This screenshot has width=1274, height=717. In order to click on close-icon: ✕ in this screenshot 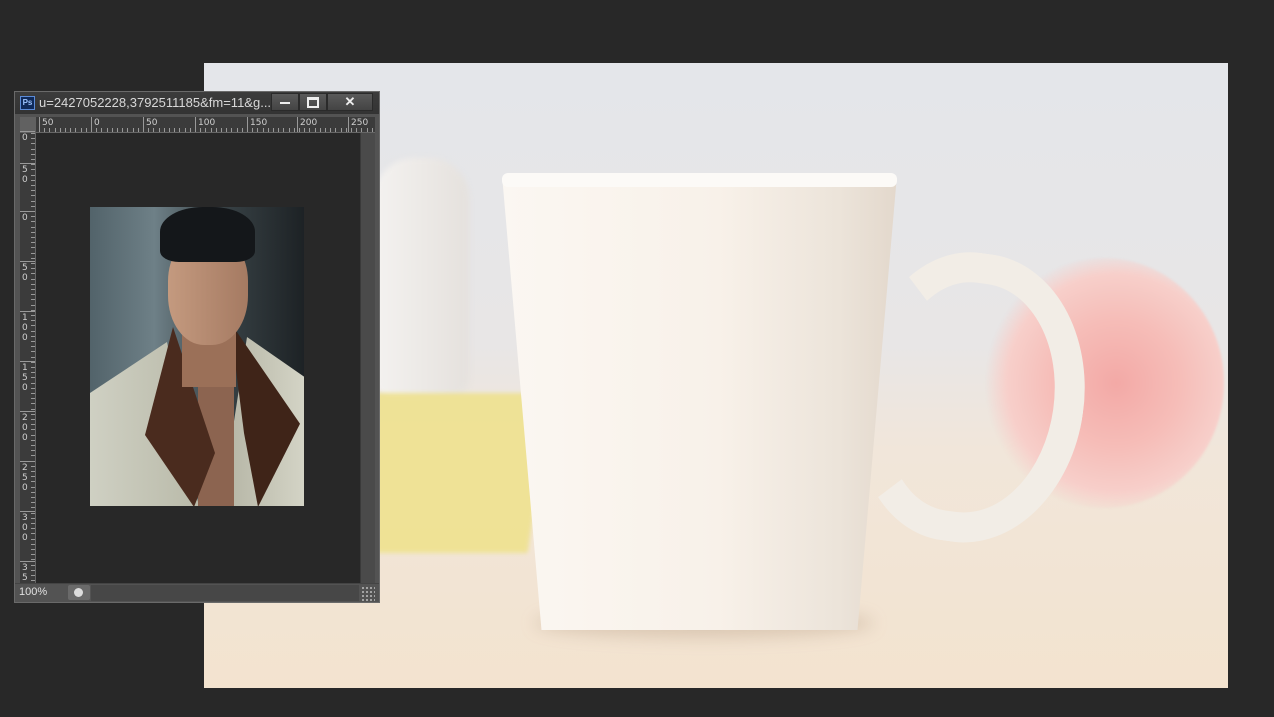, I will do `click(350, 101)`.